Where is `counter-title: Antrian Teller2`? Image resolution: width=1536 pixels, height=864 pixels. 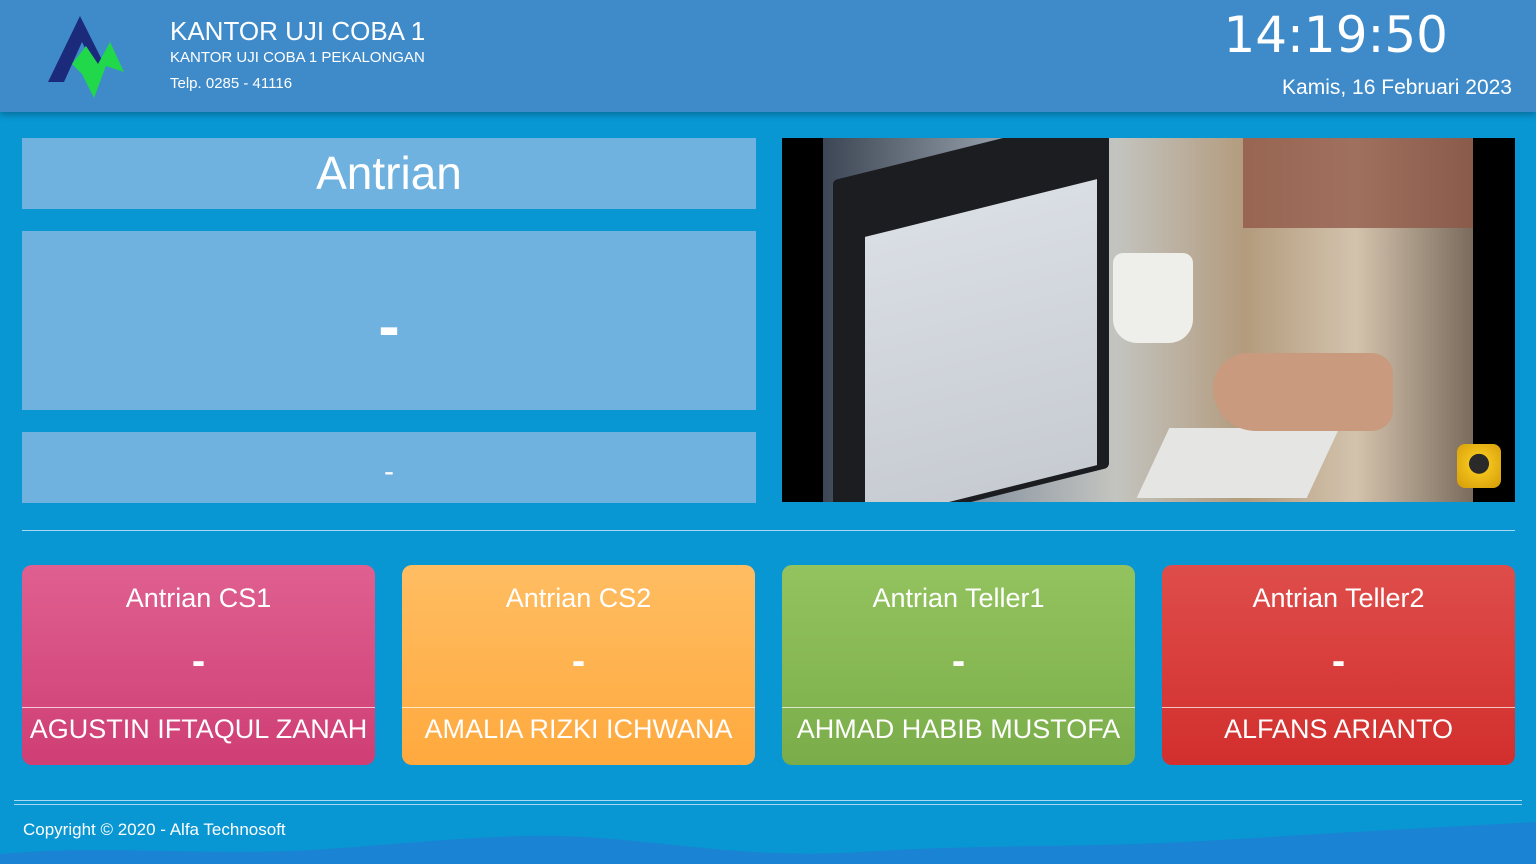 counter-title: Antrian Teller2 is located at coordinates (1338, 598).